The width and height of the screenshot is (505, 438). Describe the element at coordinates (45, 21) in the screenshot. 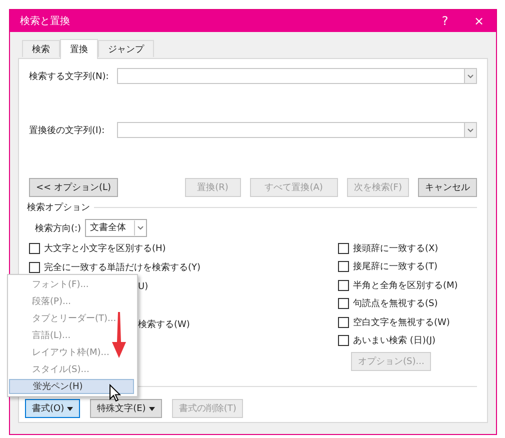

I see `window-title: 検索と置換` at that location.